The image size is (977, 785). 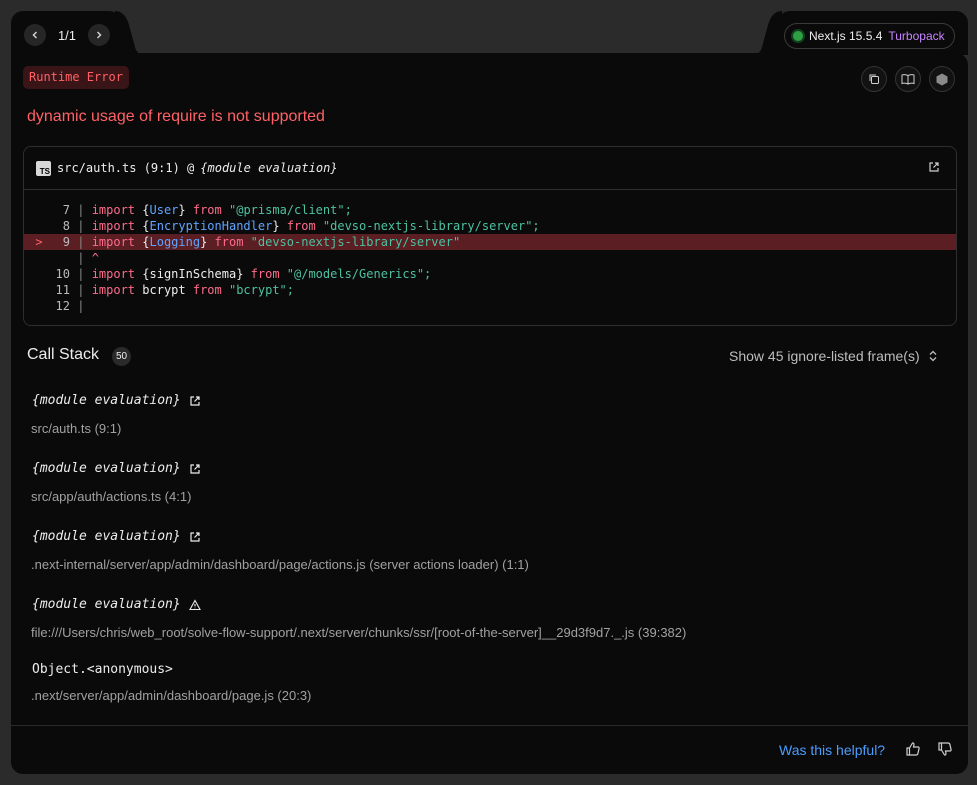 What do you see at coordinates (66, 242) in the screenshot?
I see `line-number: 9` at bounding box center [66, 242].